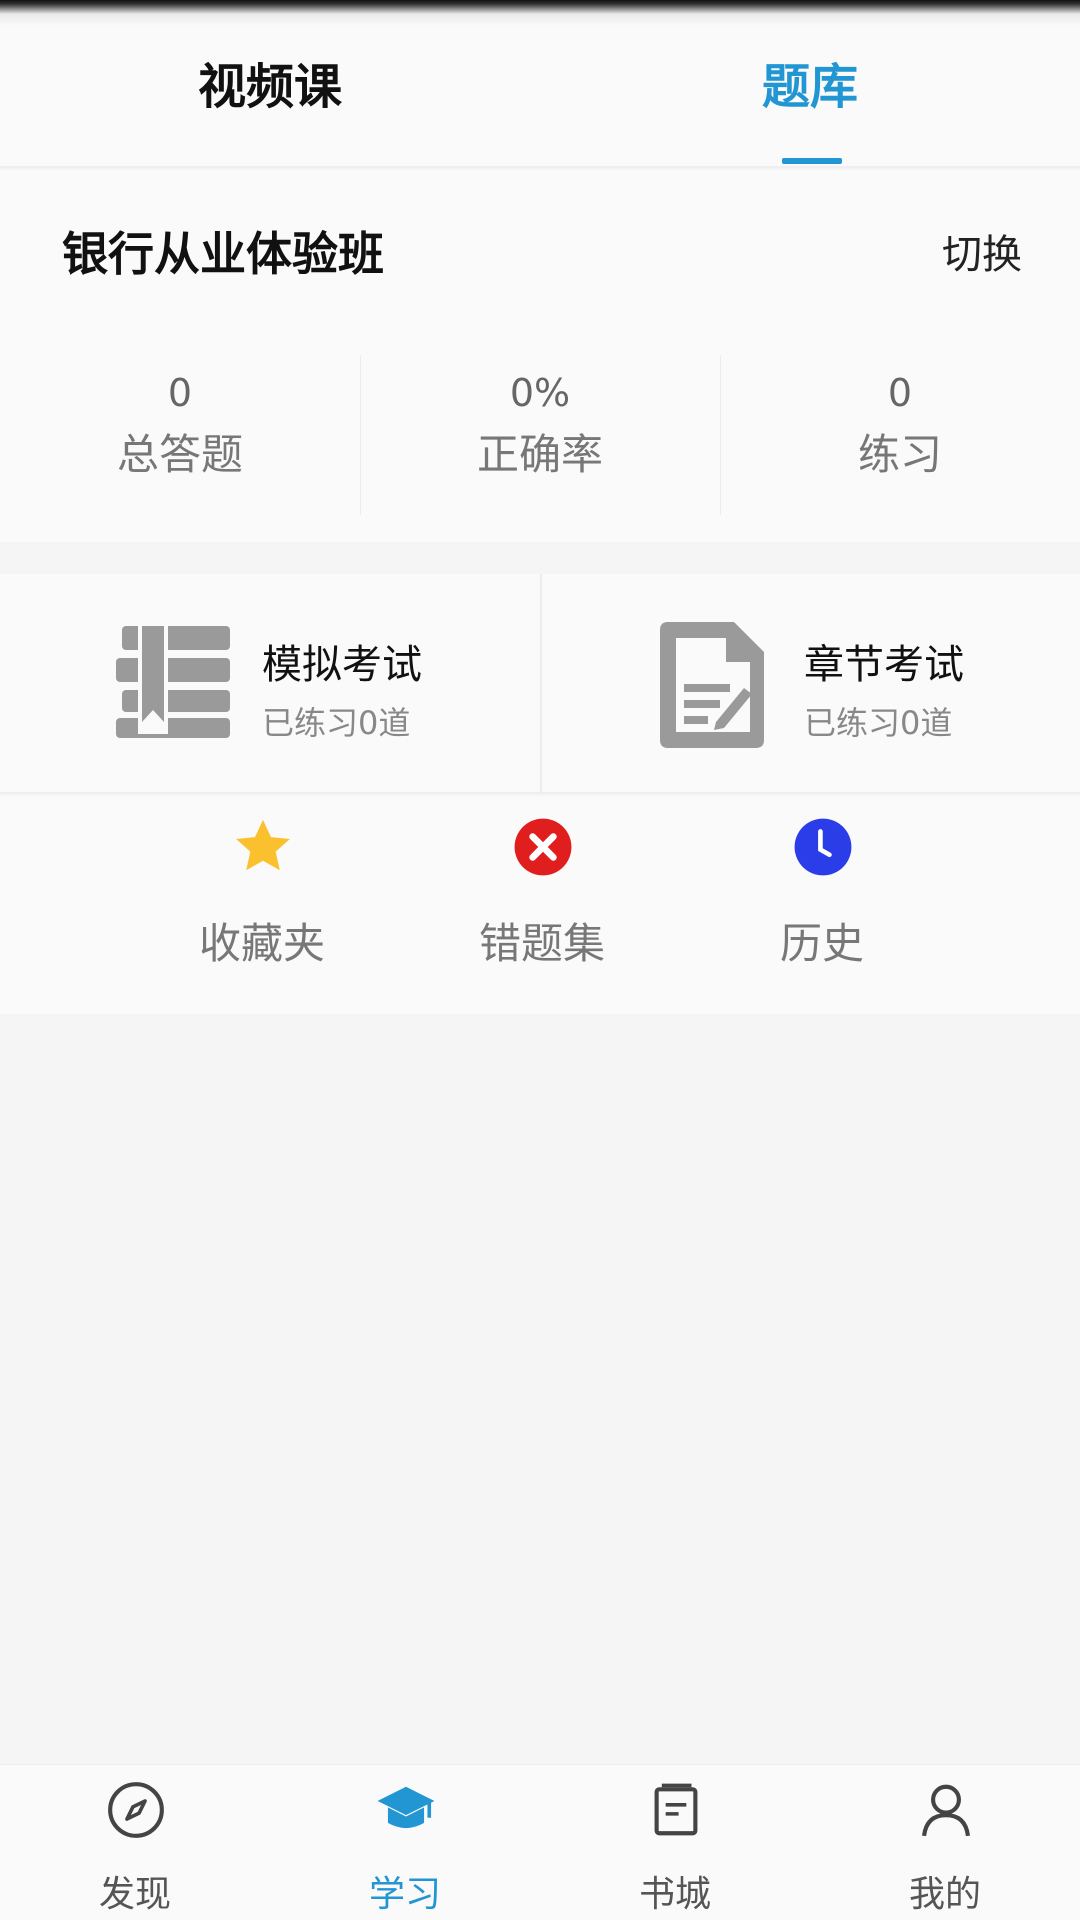 Image resolution: width=1080 pixels, height=1920 pixels. Describe the element at coordinates (540, 13) in the screenshot. I see `status-bar` at that location.